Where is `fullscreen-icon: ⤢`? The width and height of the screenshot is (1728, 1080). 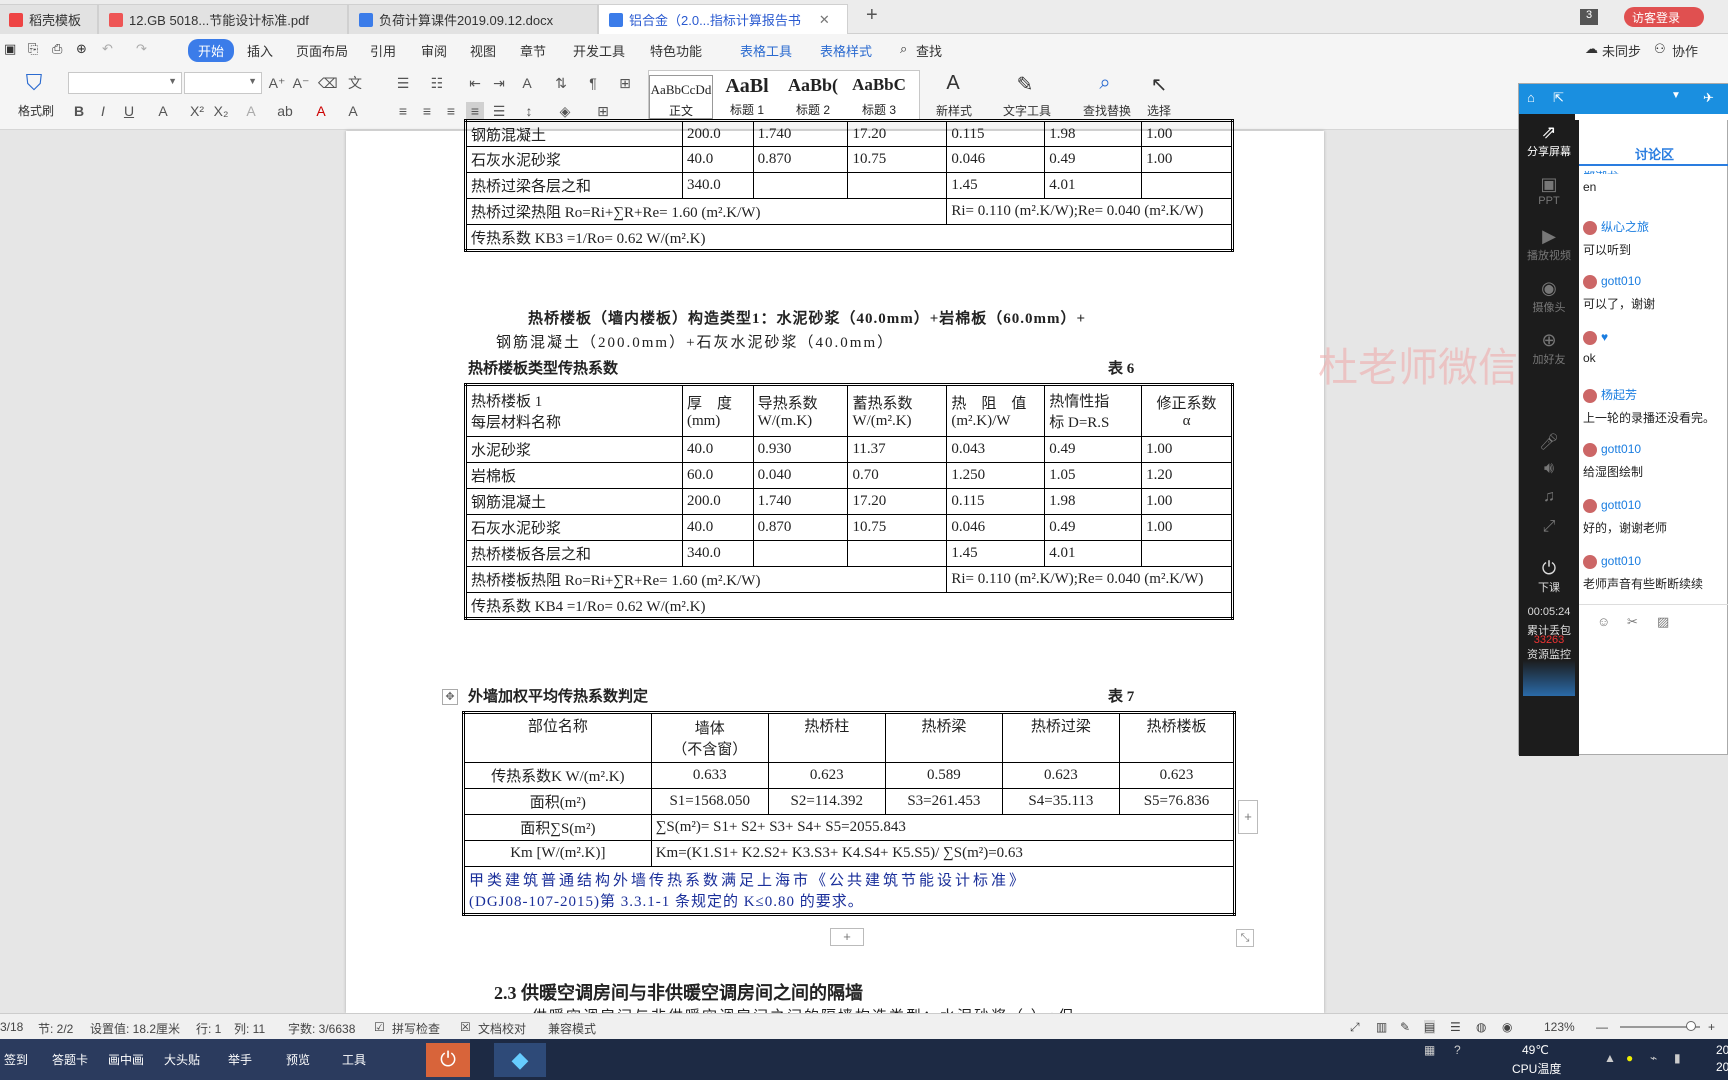 fullscreen-icon: ⤢ is located at coordinates (1549, 527).